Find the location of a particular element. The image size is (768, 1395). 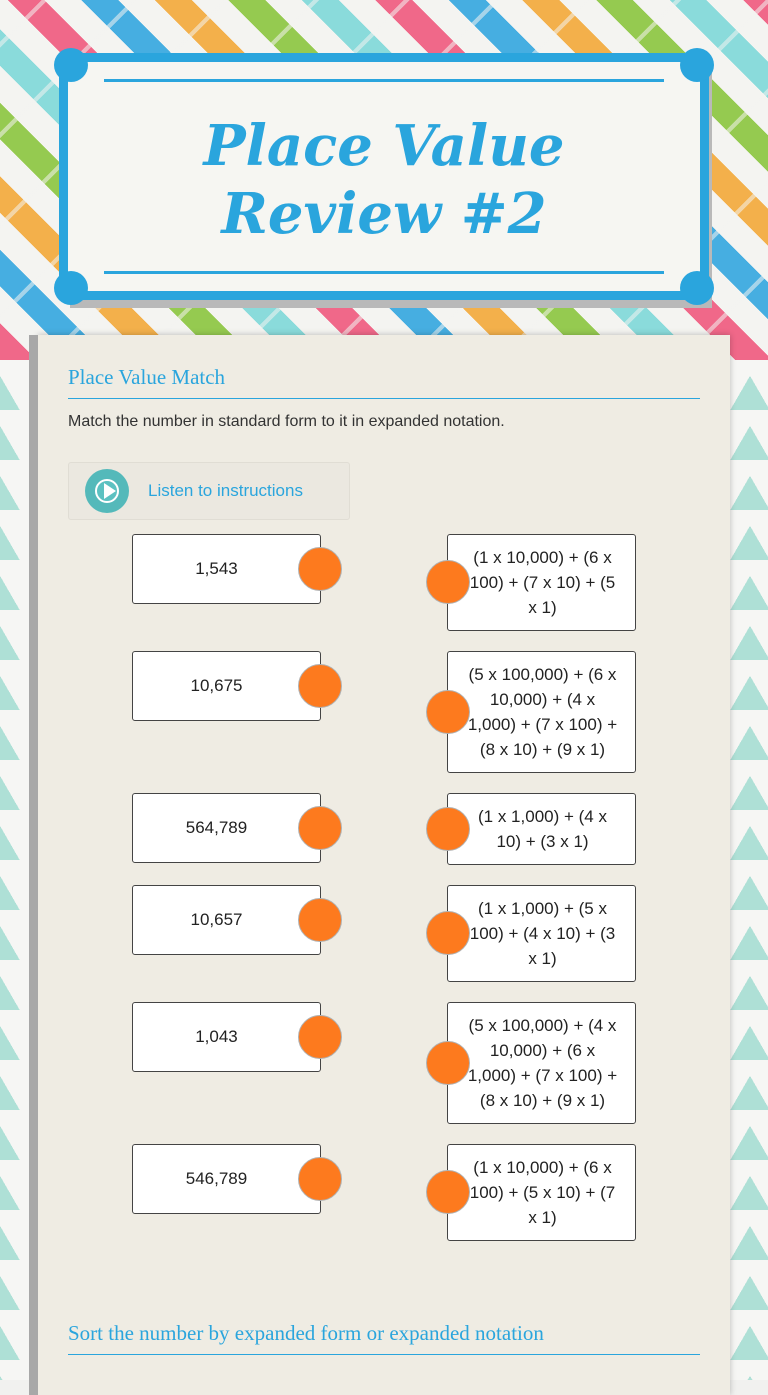

match-left-item: 564,789 is located at coordinates (226, 828).